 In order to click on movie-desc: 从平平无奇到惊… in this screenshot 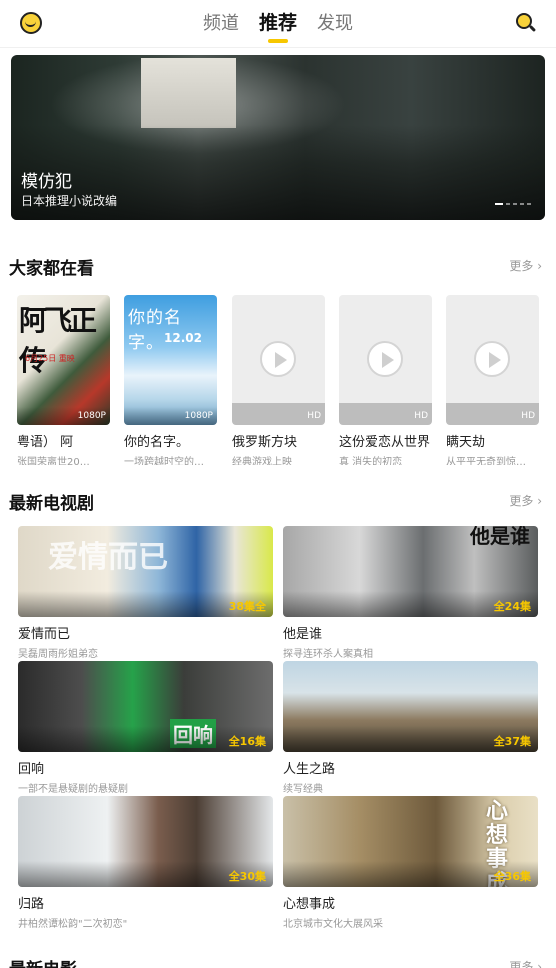, I will do `click(486, 461)`.